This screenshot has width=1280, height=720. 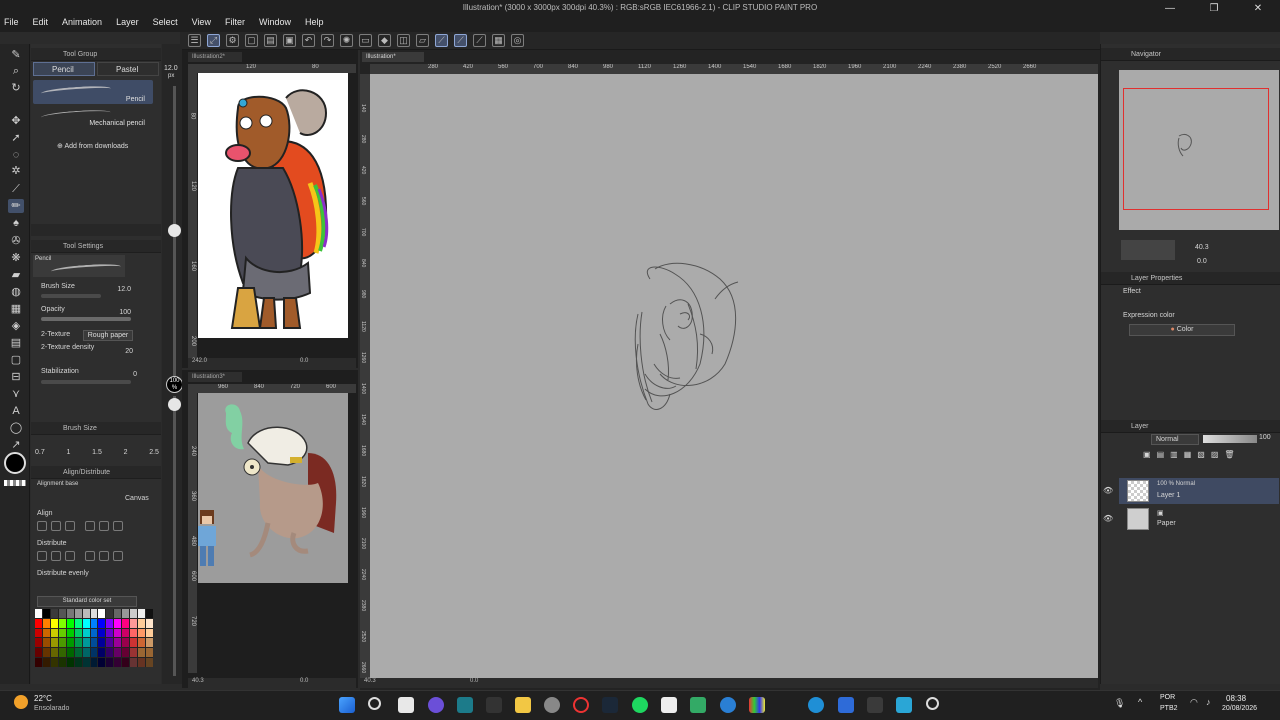 What do you see at coordinates (130, 374) in the screenshot?
I see `stabilization-value: 0` at bounding box center [130, 374].